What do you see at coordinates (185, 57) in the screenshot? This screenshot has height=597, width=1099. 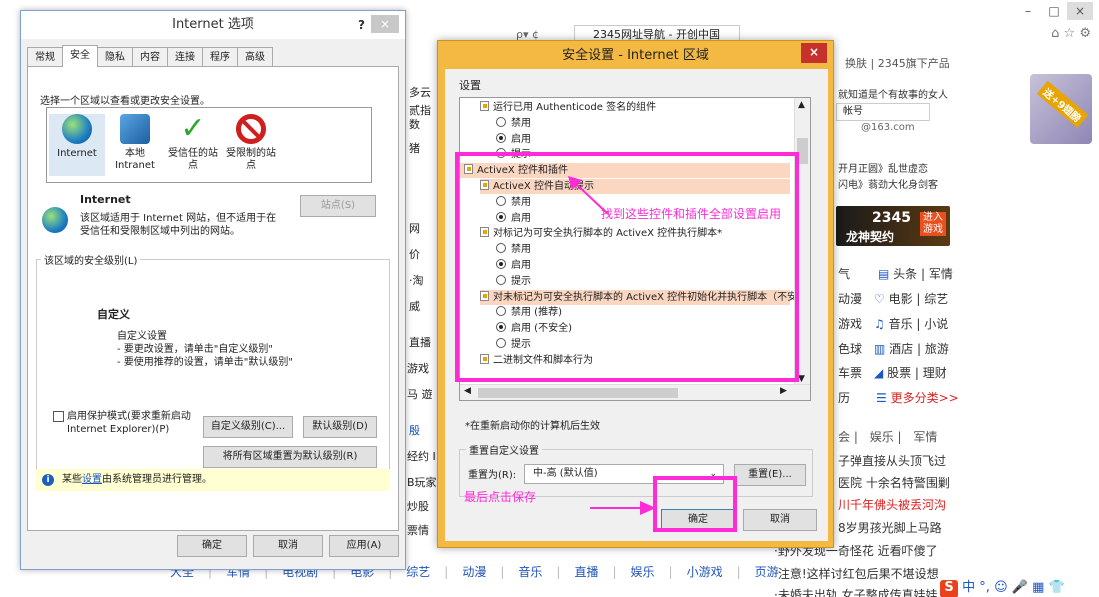 I see `tab-connections: 连接` at bounding box center [185, 57].